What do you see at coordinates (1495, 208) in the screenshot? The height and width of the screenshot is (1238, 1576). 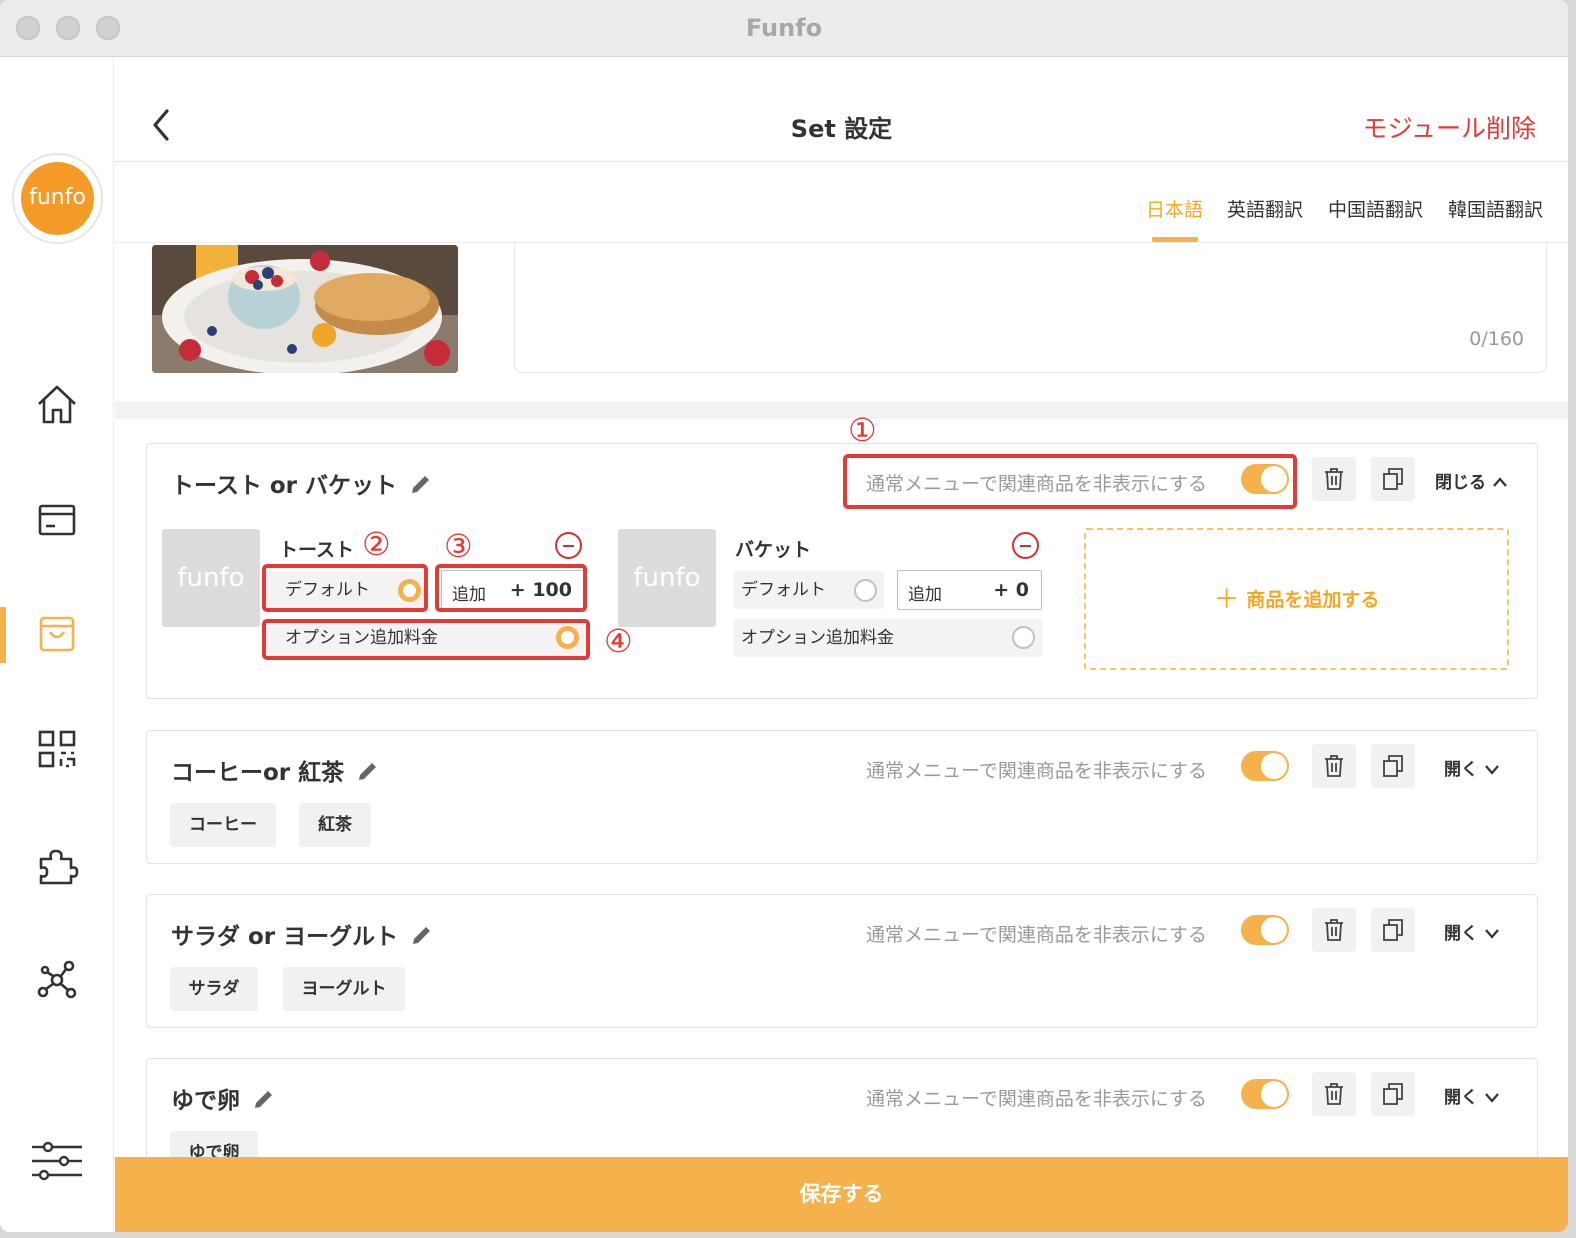 I see `tab-korean: 韓国語翻訳` at bounding box center [1495, 208].